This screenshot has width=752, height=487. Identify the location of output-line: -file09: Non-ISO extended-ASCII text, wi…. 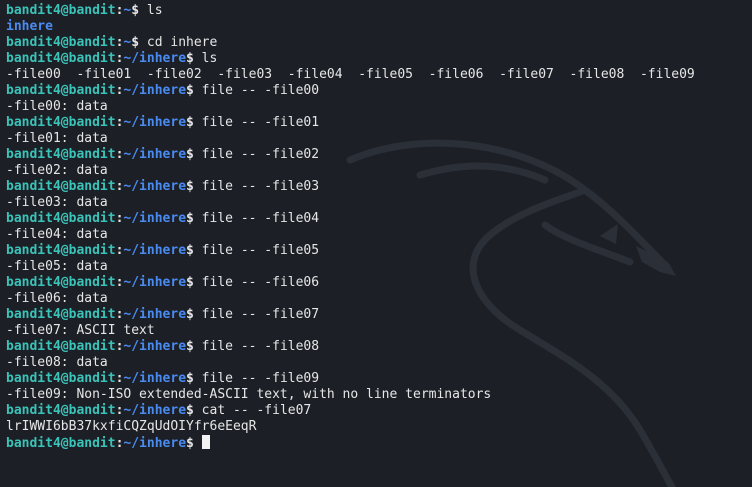
(249, 394).